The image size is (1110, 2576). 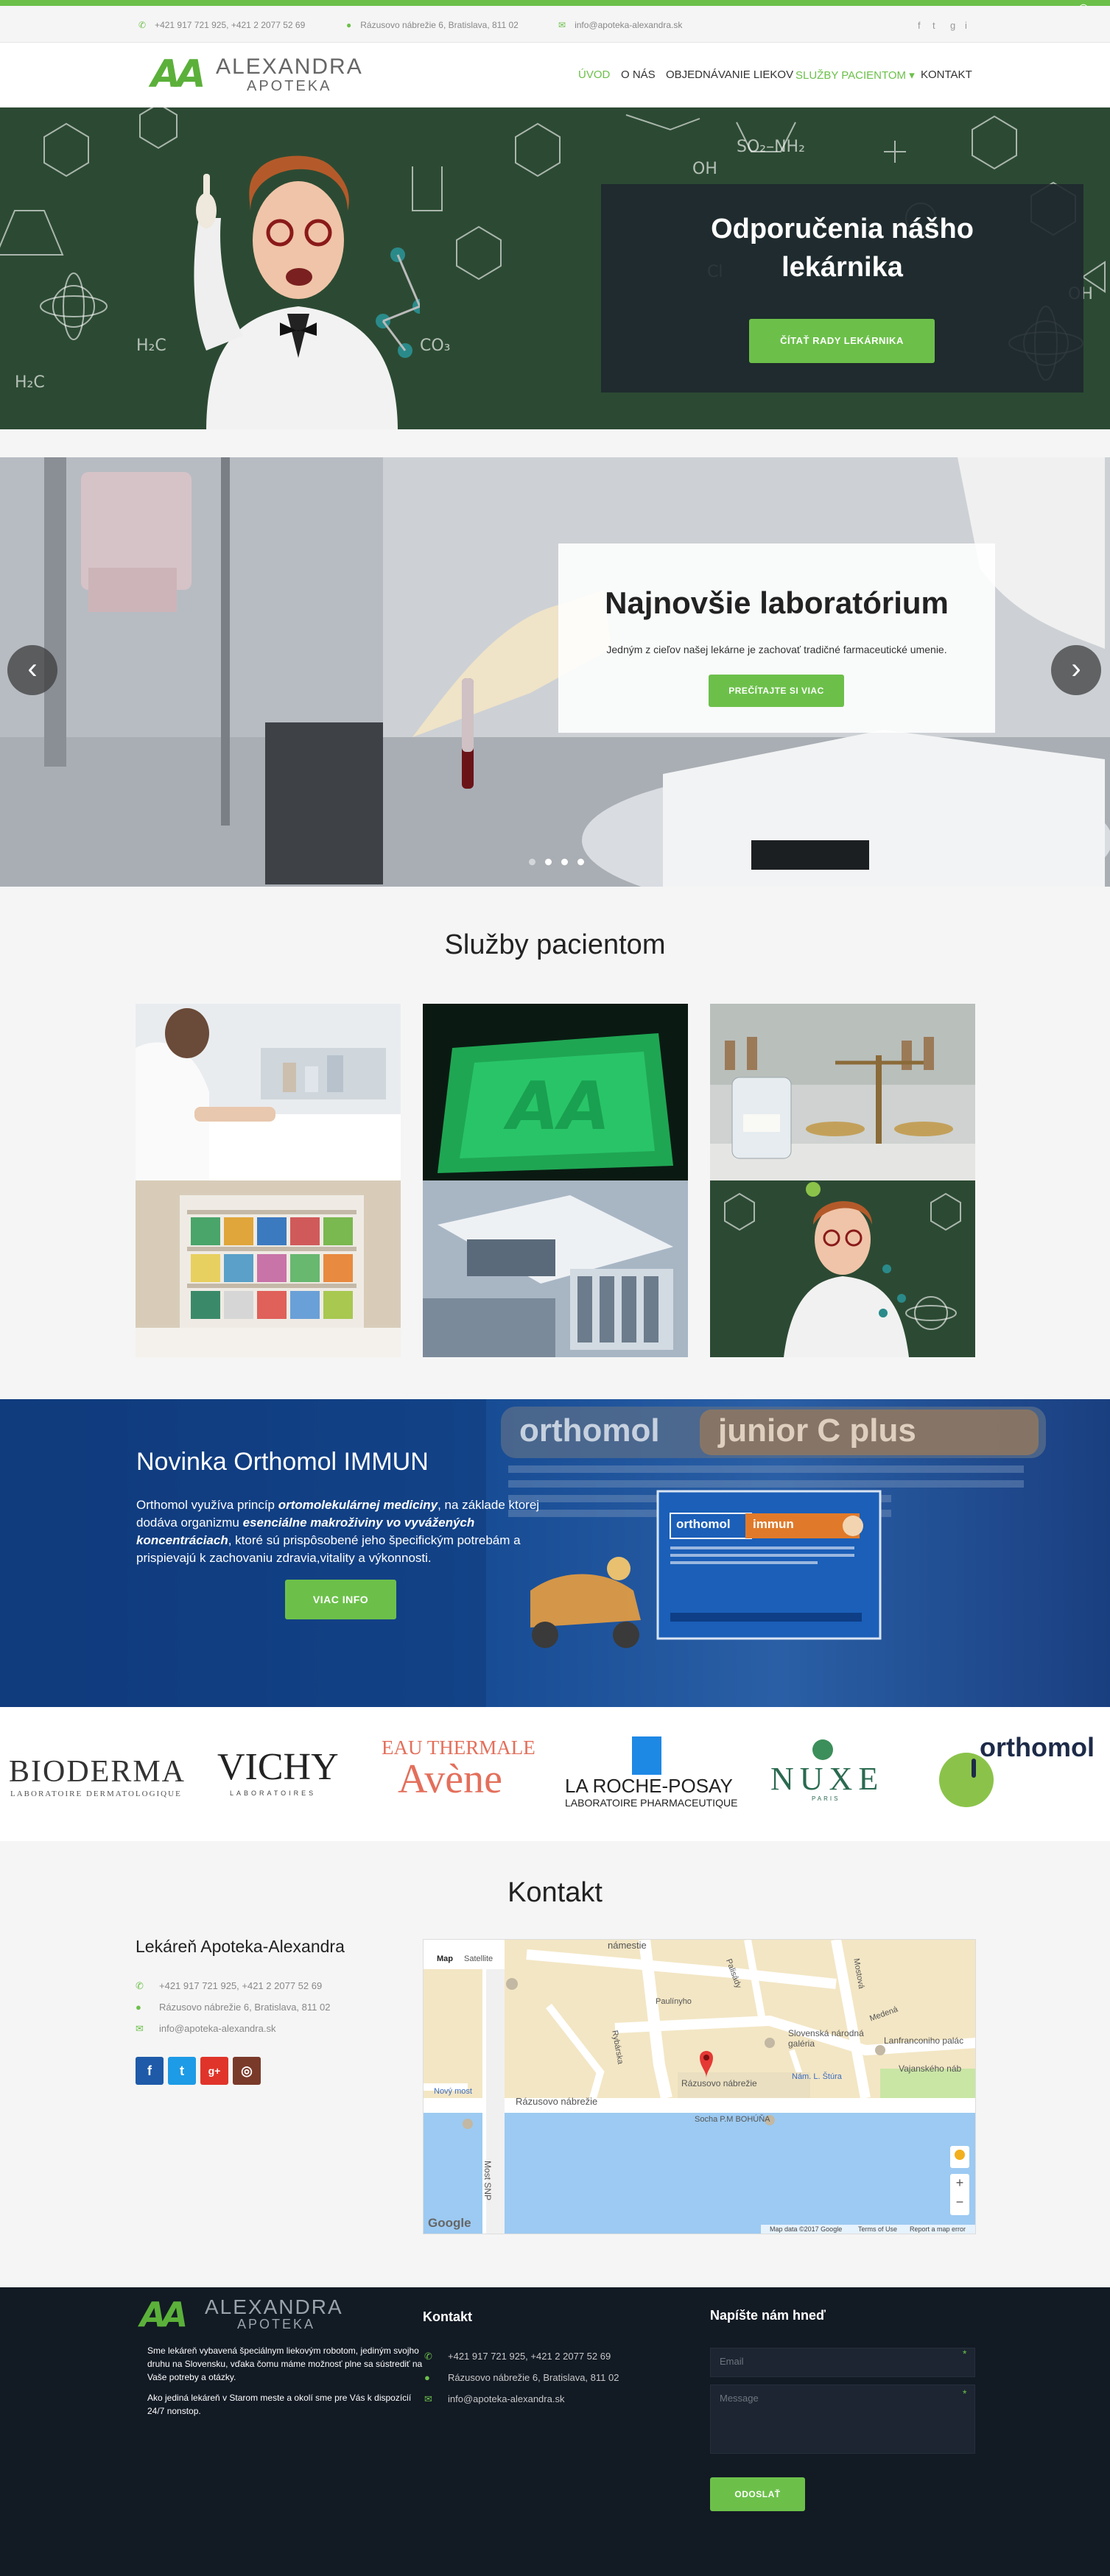 What do you see at coordinates (555, 1892) in the screenshot?
I see `contact-title: Kontakt` at bounding box center [555, 1892].